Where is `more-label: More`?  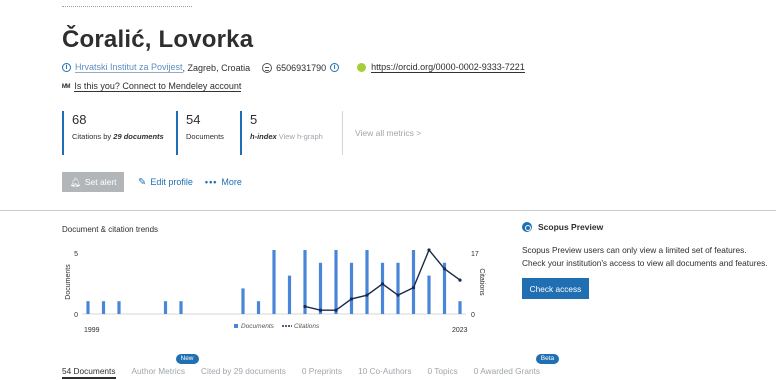 more-label: More is located at coordinates (231, 182).